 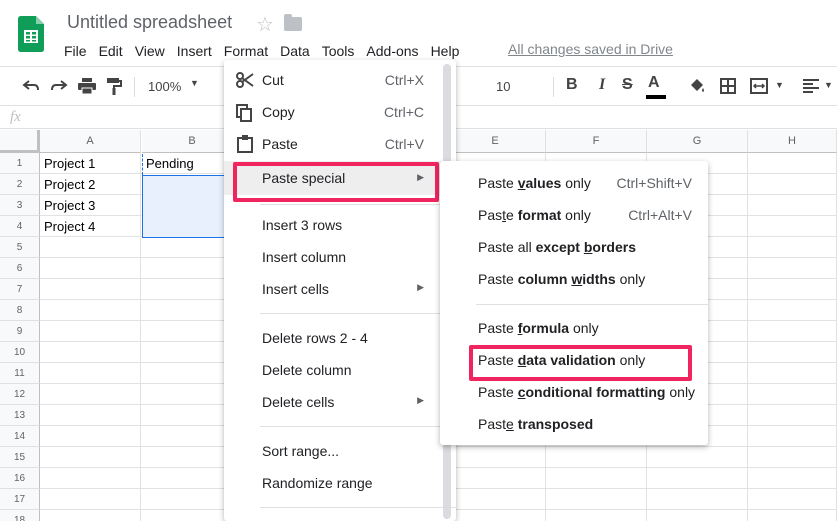 I want to click on row-header: 8, so click(x=20, y=310).